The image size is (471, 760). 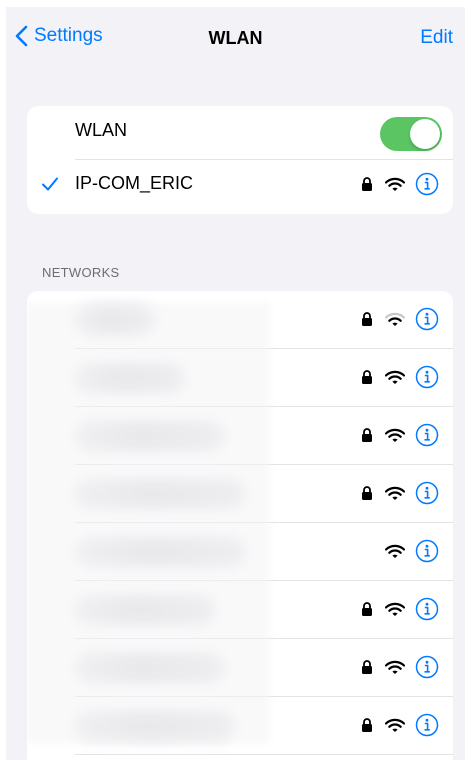 What do you see at coordinates (81, 272) in the screenshot?
I see `networks-section-header: NETWORKS` at bounding box center [81, 272].